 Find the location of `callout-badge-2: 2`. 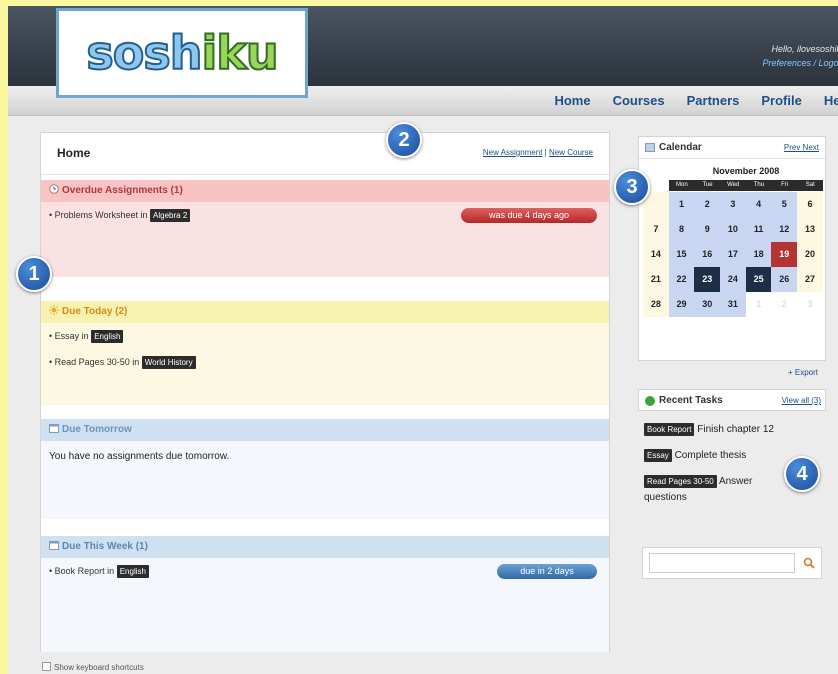

callout-badge-2: 2 is located at coordinates (404, 140).